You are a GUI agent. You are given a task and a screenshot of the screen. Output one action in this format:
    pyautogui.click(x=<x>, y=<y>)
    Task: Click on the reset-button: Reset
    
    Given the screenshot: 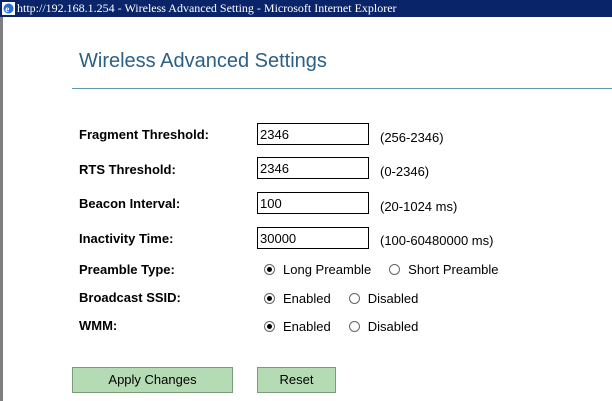 What is the action you would take?
    pyautogui.click(x=296, y=380)
    